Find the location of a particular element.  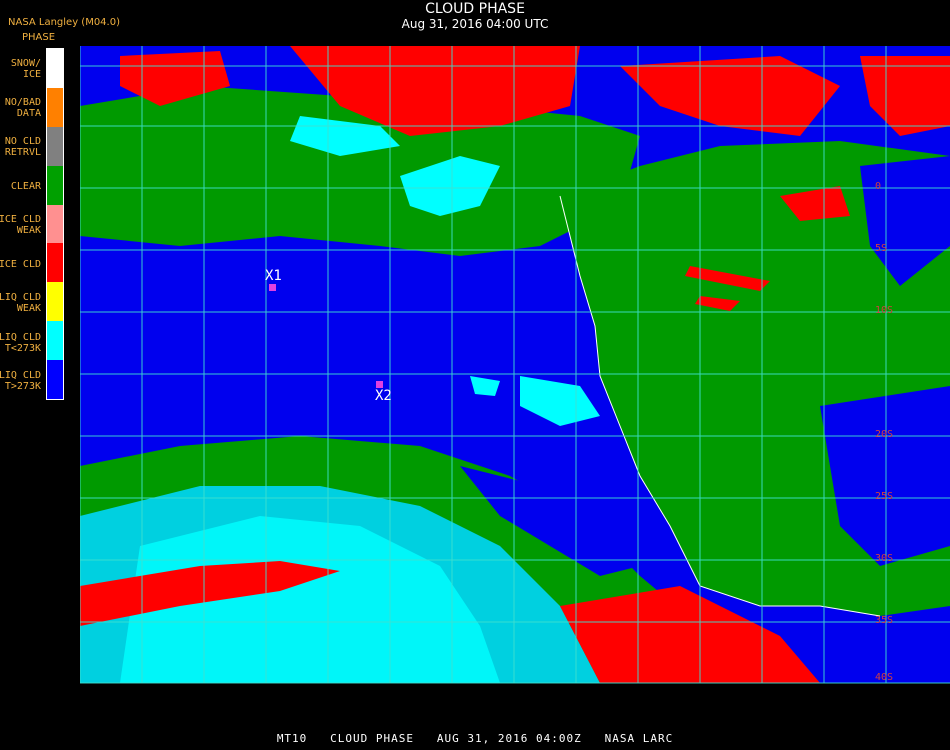

legend-colorbar is located at coordinates (55, 224).